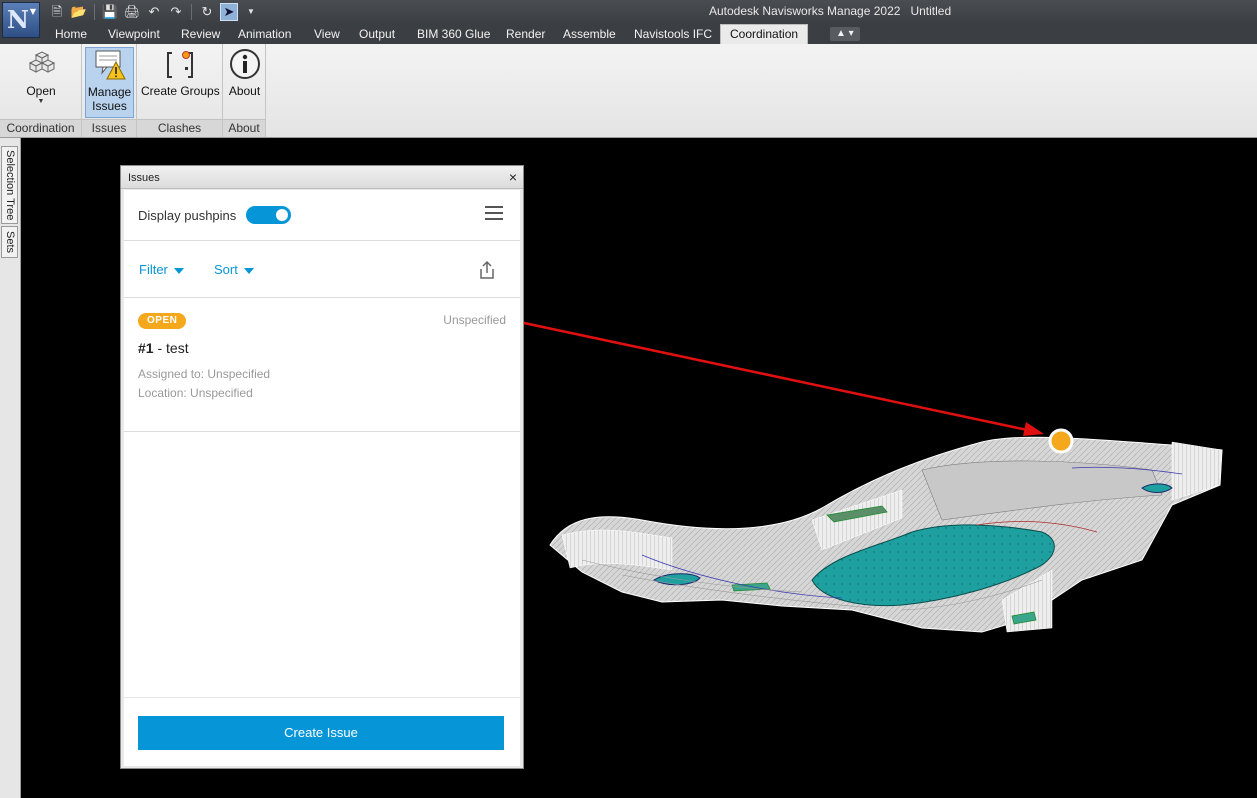  I want to click on tab-viewpoint: Viewpoint, so click(134, 34).